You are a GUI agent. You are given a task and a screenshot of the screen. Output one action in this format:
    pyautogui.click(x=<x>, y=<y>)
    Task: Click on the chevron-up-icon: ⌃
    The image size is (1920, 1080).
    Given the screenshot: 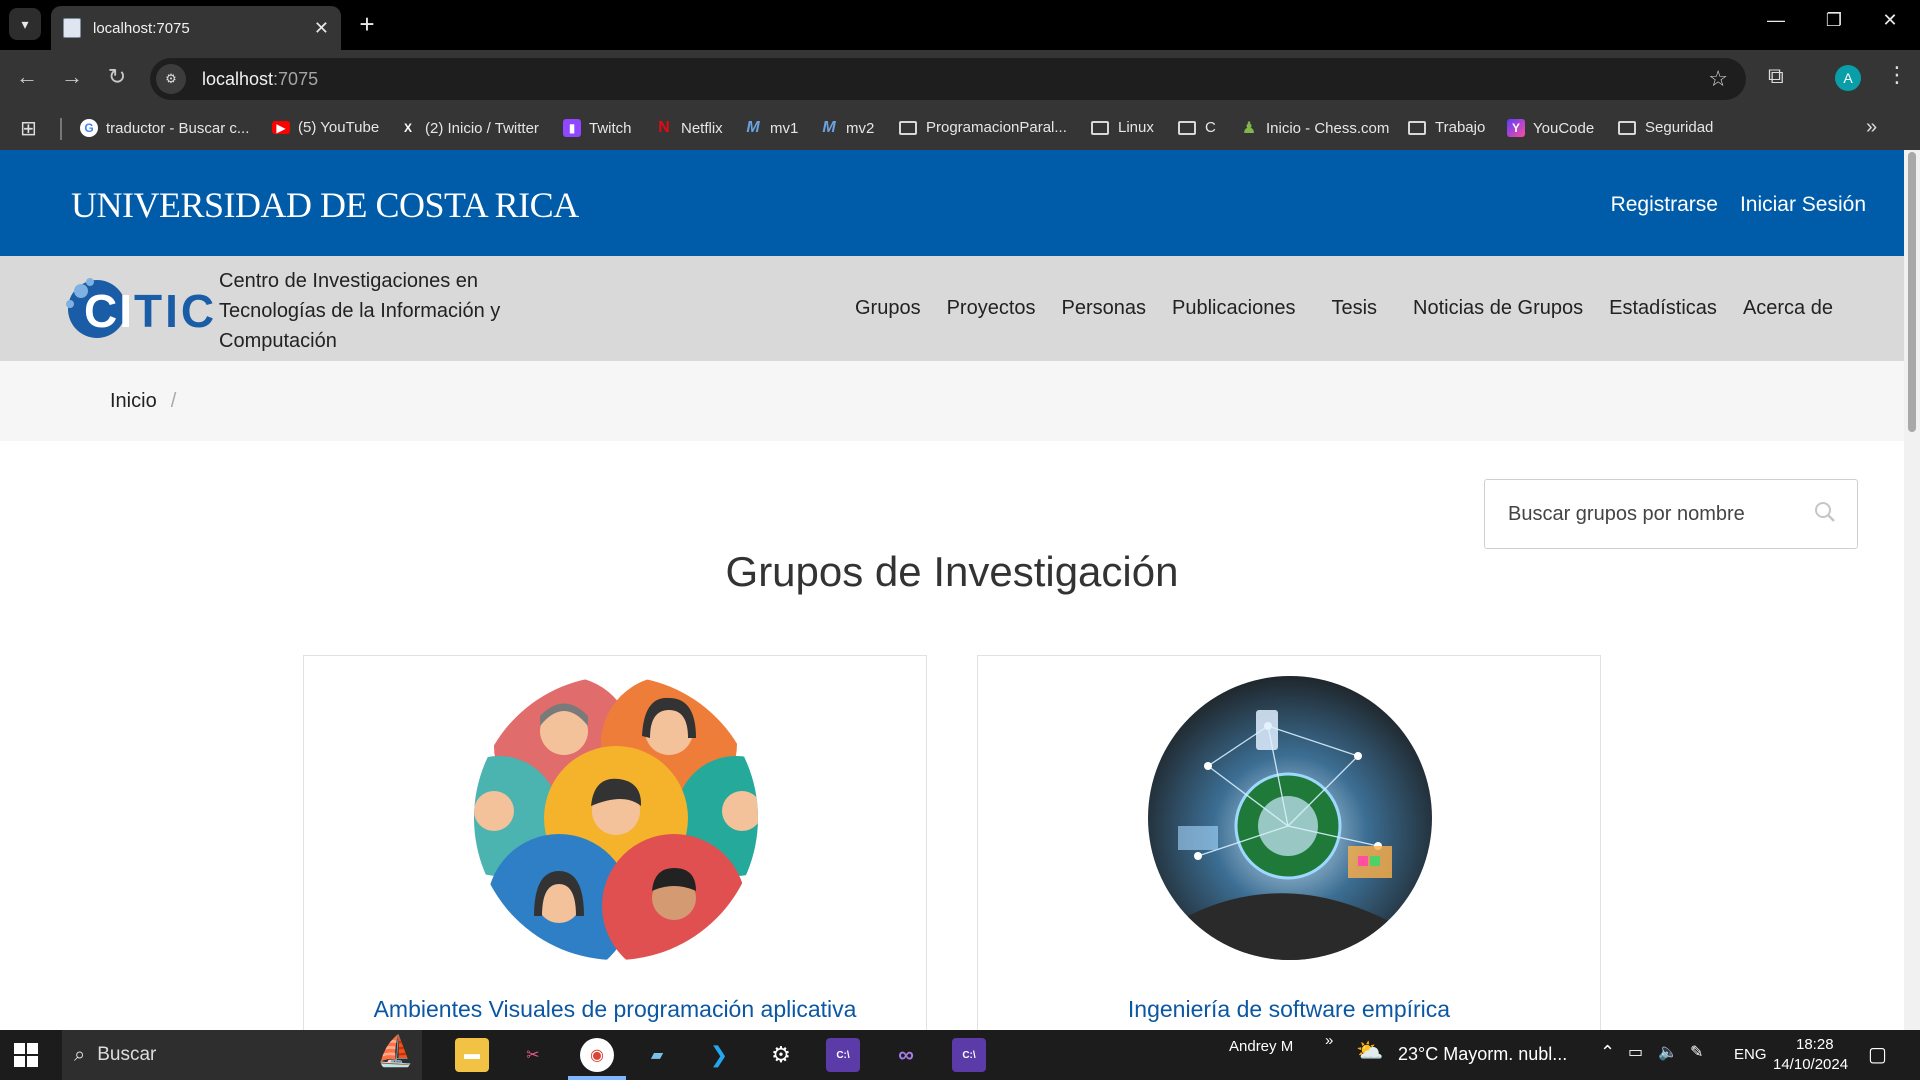 What is the action you would take?
    pyautogui.click(x=1607, y=1052)
    